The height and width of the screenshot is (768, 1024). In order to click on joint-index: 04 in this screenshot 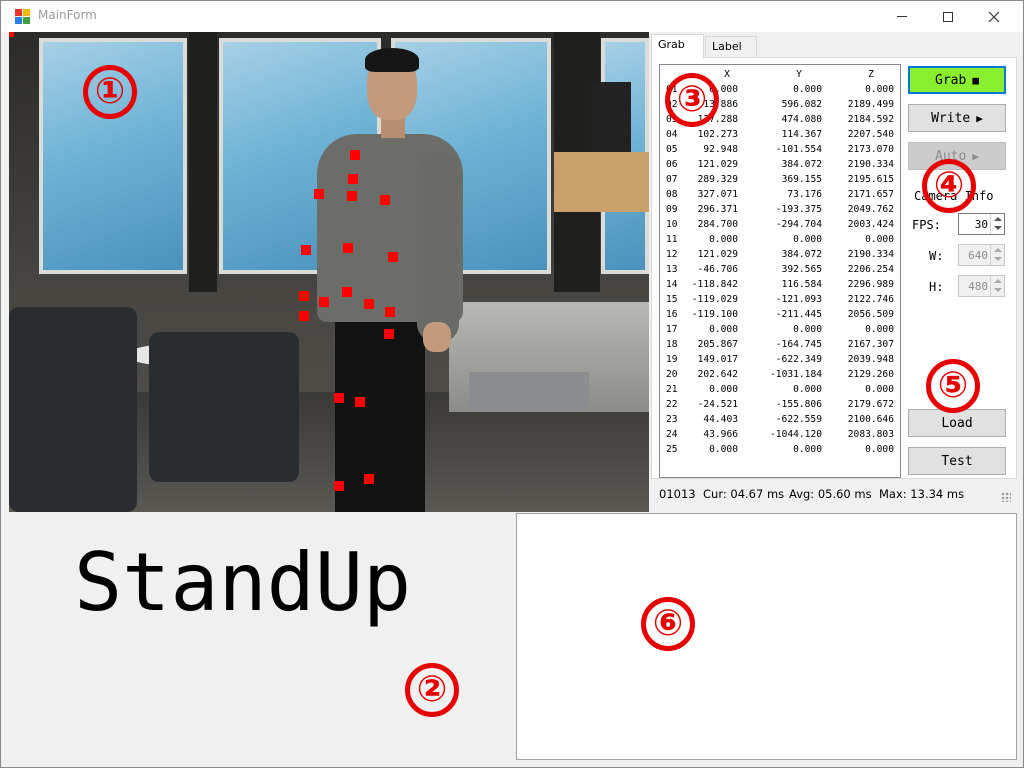, I will do `click(672, 134)`.